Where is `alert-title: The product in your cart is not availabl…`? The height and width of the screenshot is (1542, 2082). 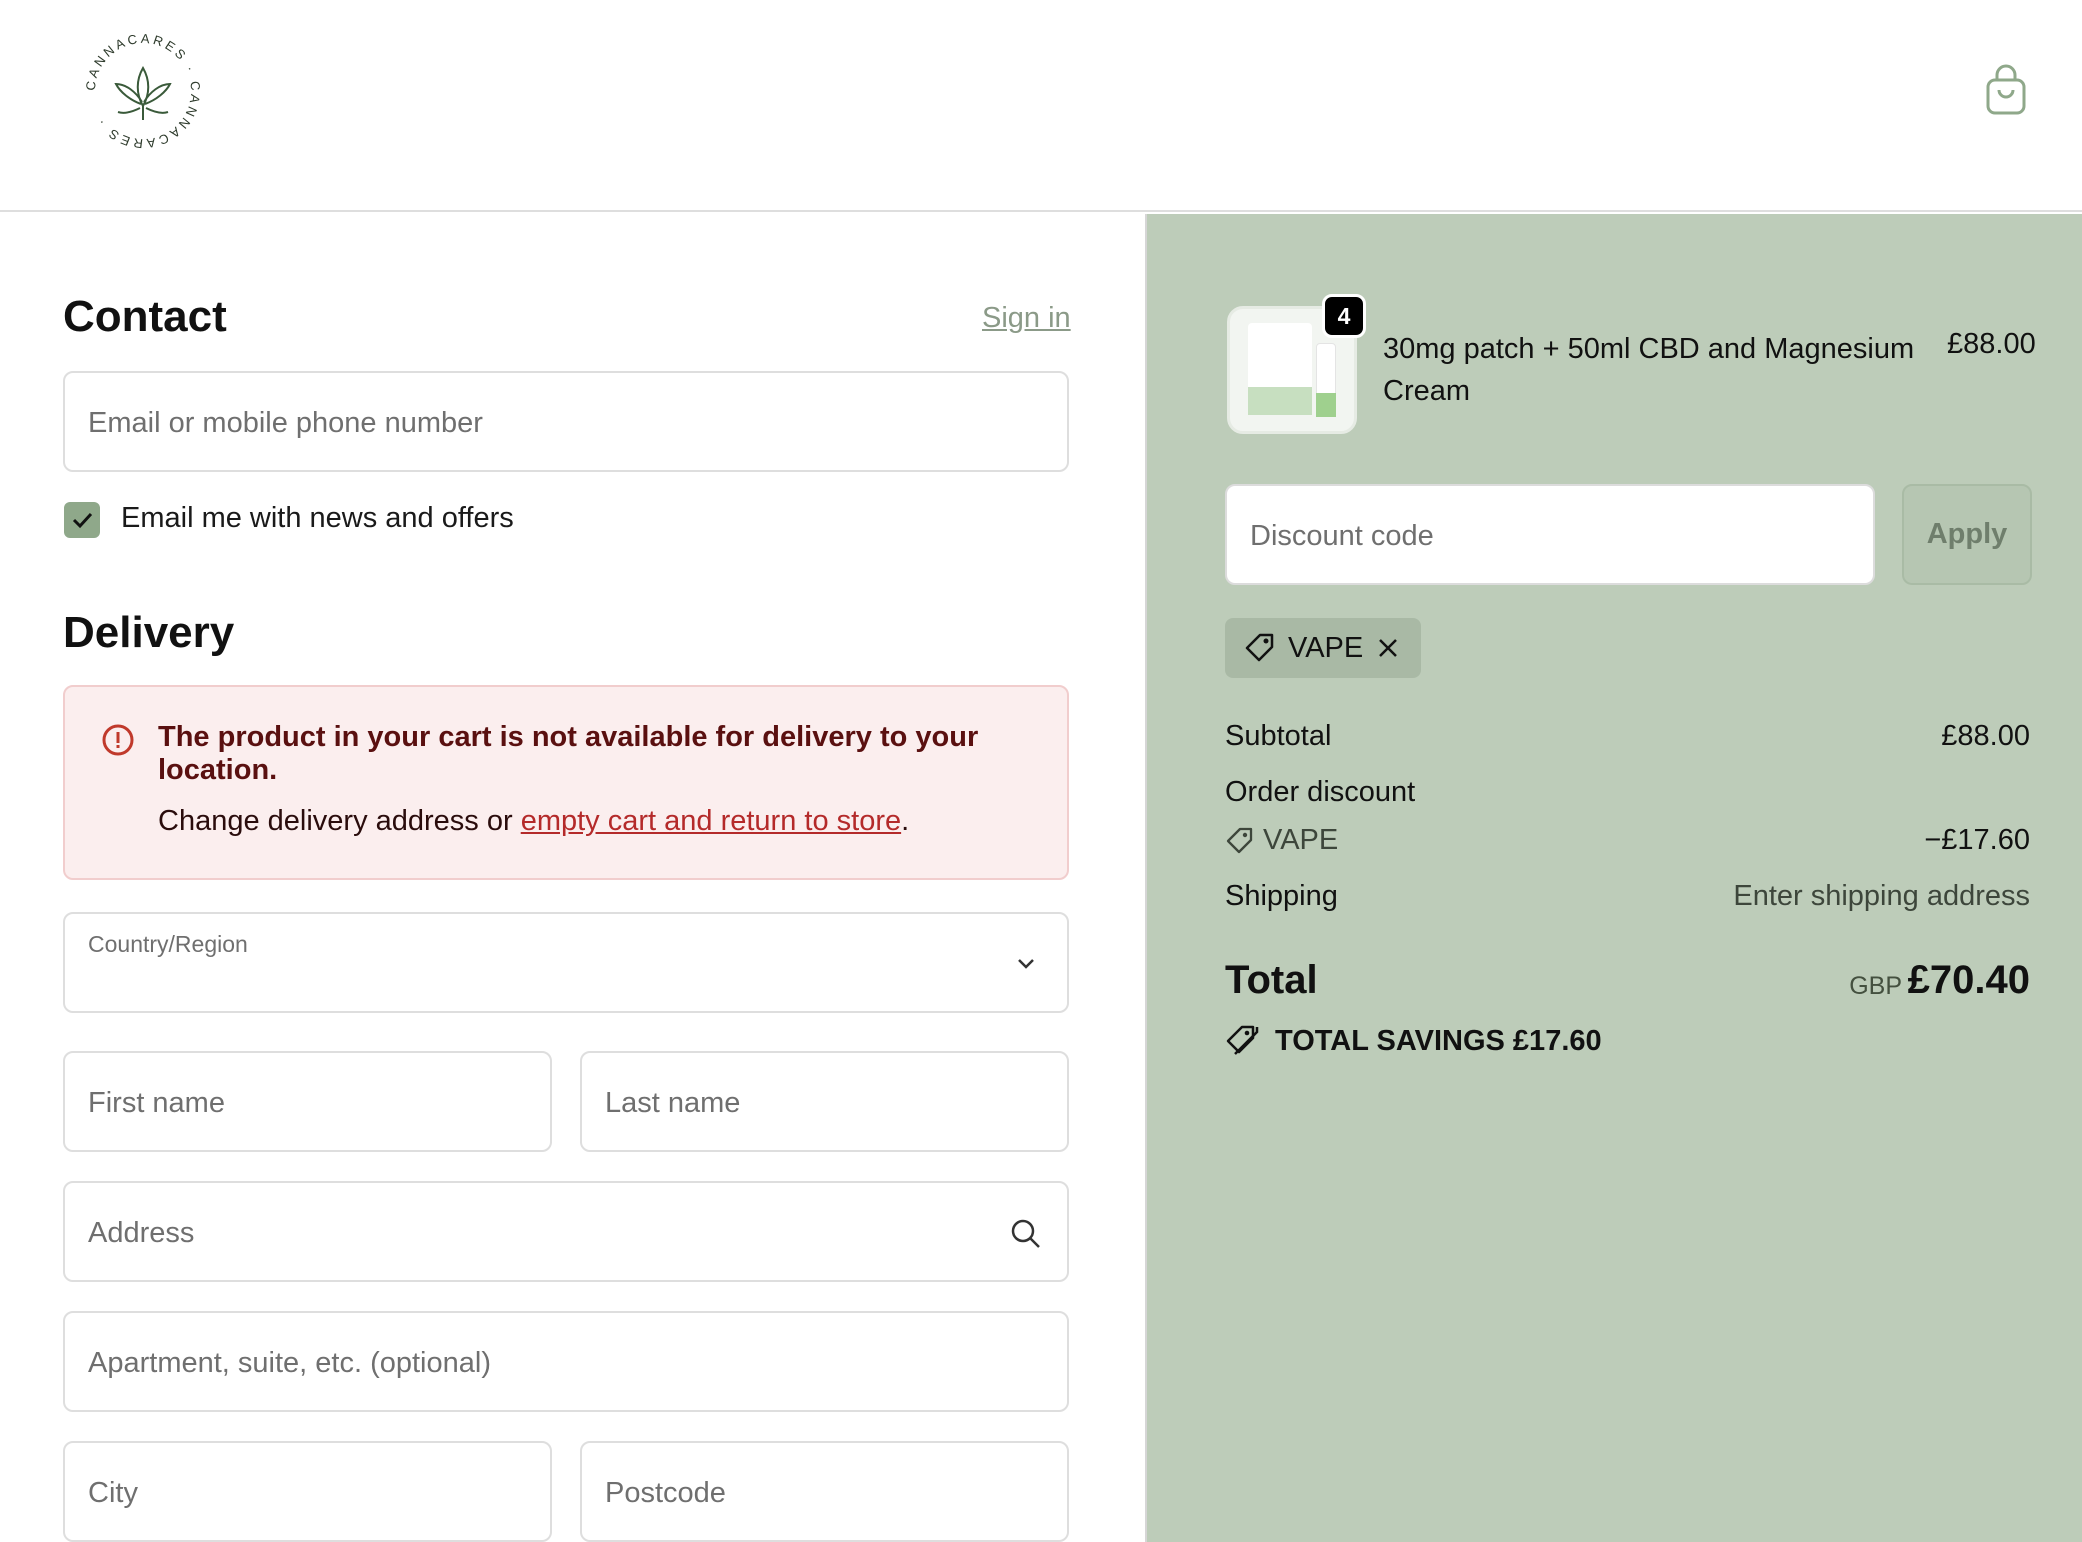 alert-title: The product in your cart is not availabl… is located at coordinates (568, 753).